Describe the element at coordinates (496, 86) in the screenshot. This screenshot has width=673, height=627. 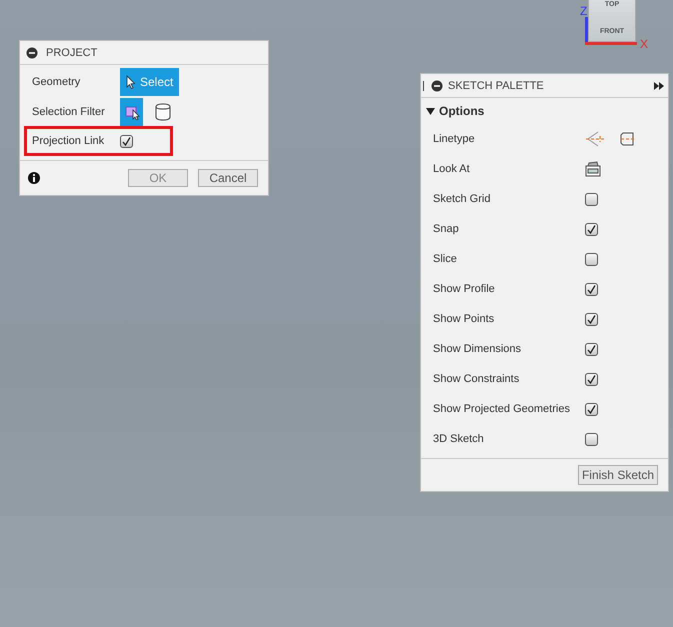
I see `panel-title: SKETCH PALETTE` at that location.